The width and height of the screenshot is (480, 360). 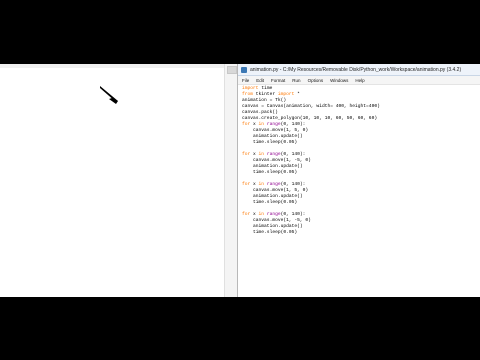 What do you see at coordinates (316, 80) in the screenshot?
I see `menu-options: Options` at bounding box center [316, 80].